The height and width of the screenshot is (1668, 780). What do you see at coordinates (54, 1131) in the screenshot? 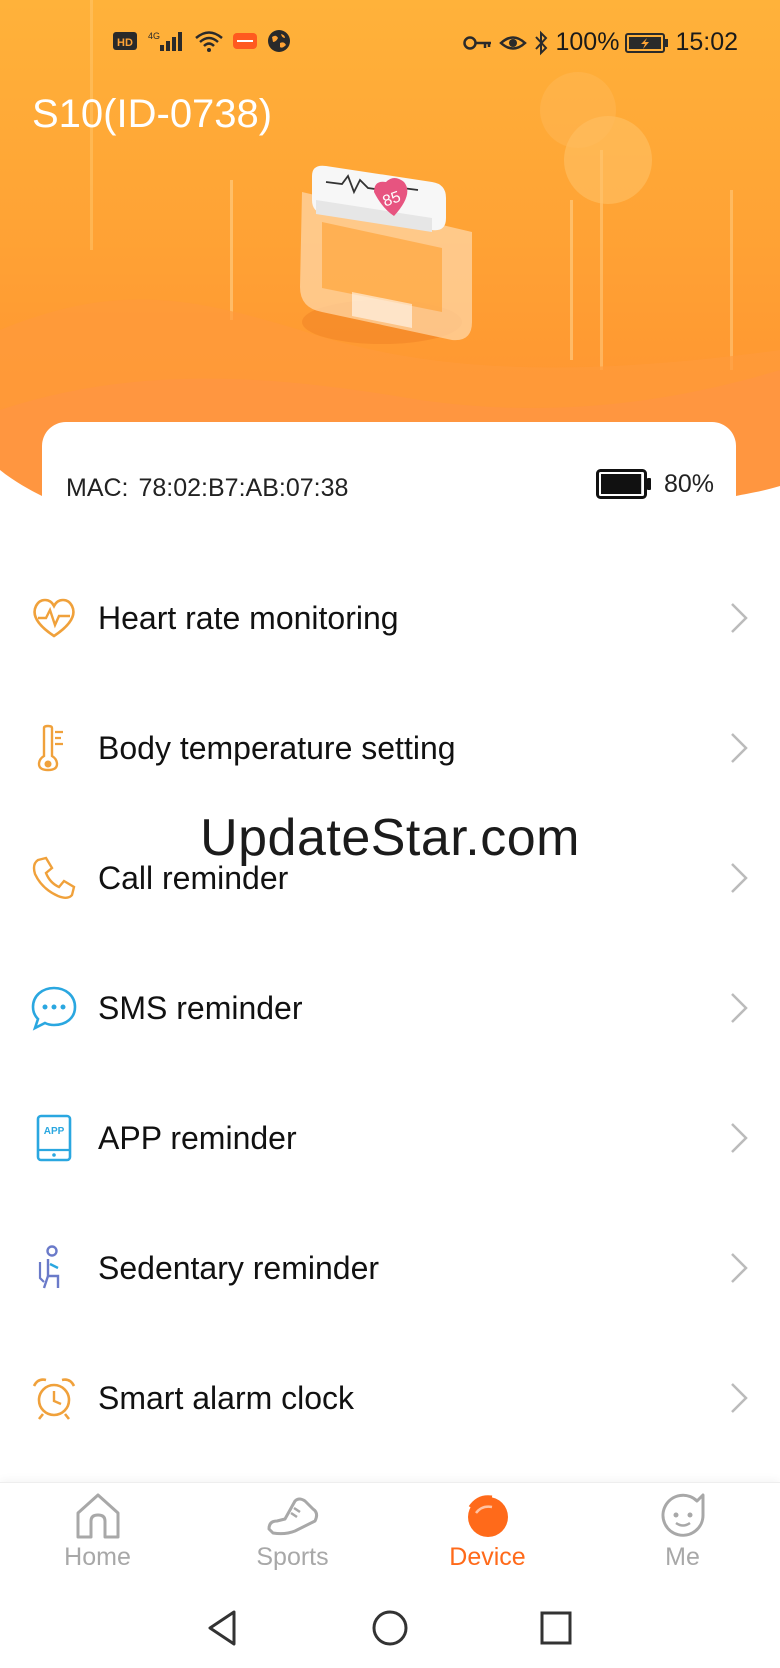
I see `svg-text: APP` at bounding box center [54, 1131].